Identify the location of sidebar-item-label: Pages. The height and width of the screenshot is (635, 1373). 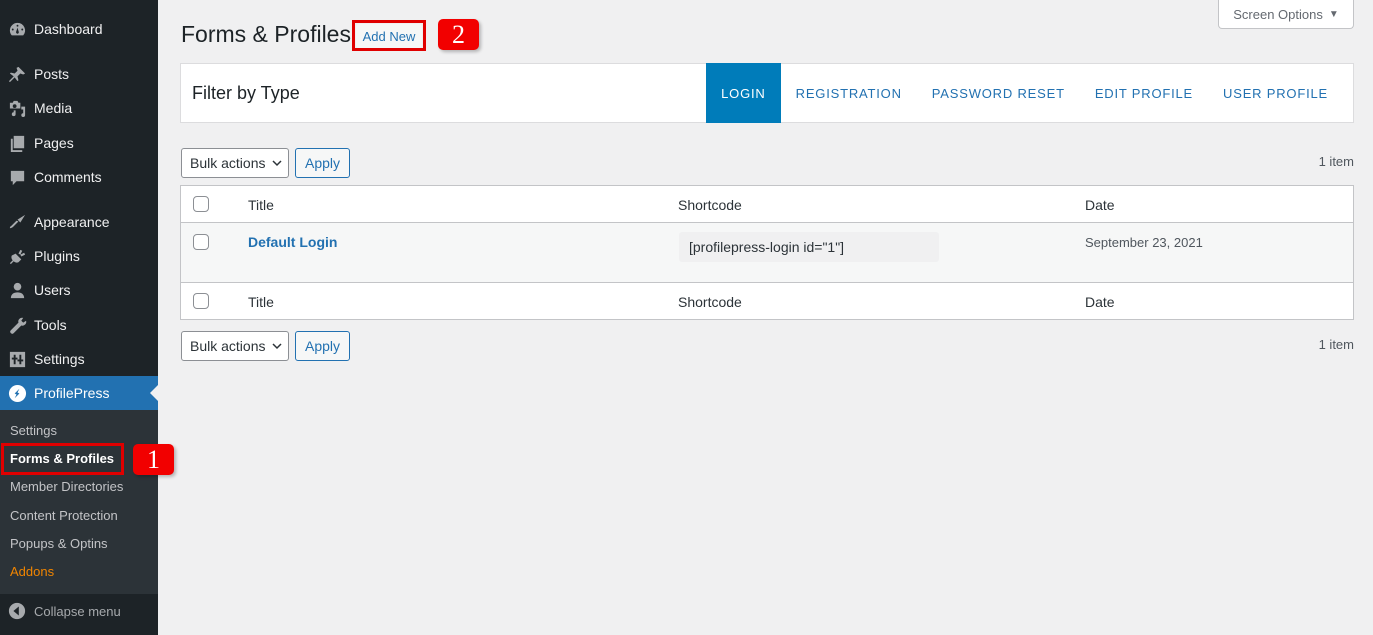
(54, 143).